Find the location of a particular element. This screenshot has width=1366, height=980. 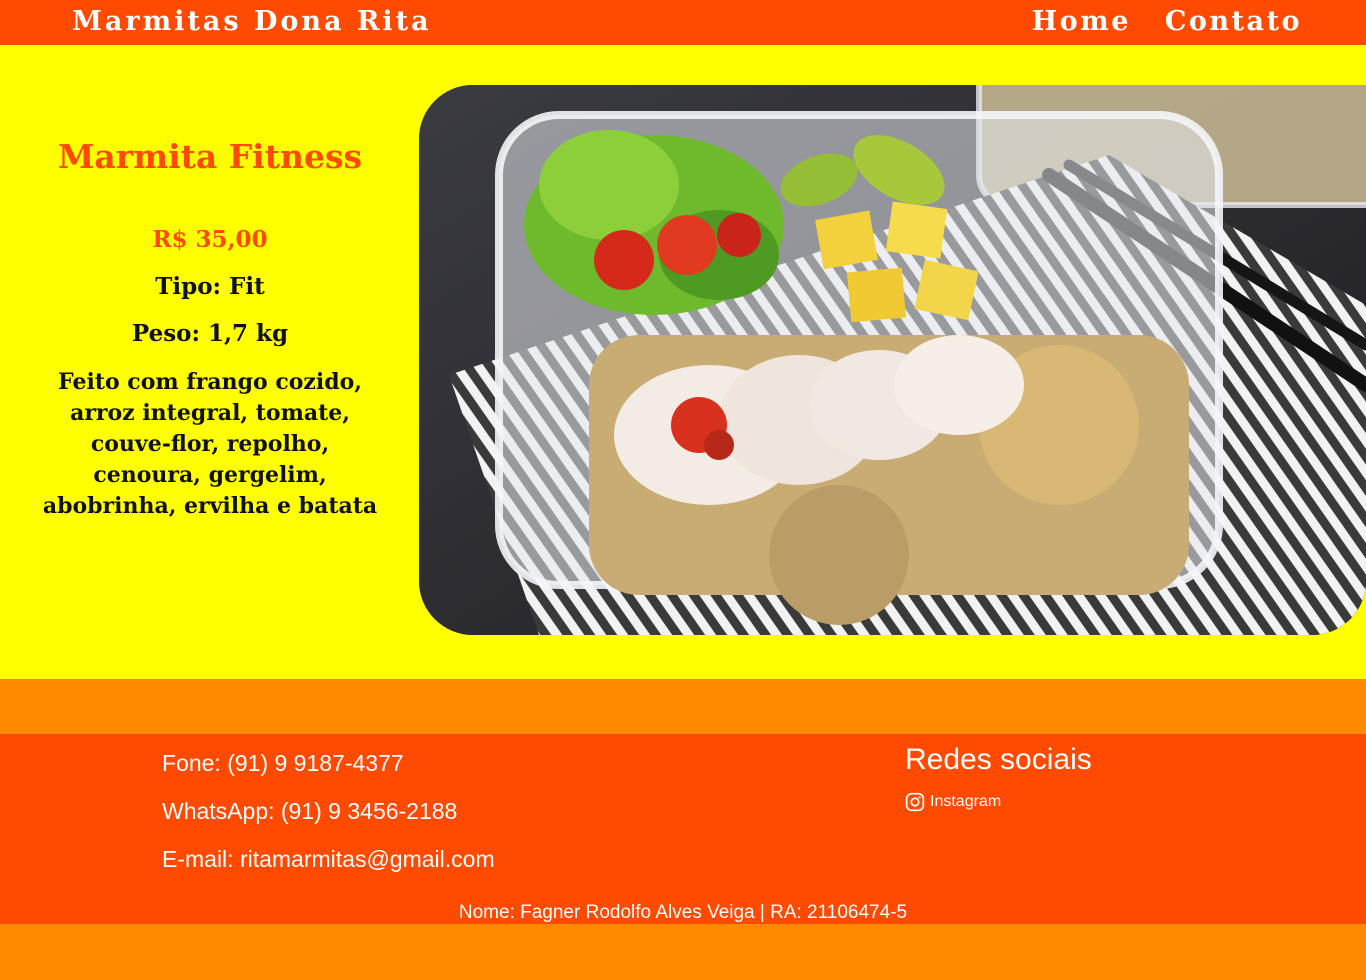

instagram-label: Instagram is located at coordinates (966, 801).